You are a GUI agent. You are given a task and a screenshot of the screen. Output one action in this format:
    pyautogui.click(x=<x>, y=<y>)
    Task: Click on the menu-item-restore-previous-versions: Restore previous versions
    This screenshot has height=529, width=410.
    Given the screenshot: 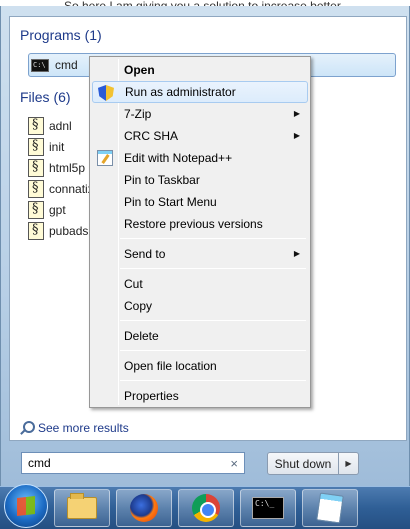 What is the action you would take?
    pyautogui.click(x=200, y=224)
    